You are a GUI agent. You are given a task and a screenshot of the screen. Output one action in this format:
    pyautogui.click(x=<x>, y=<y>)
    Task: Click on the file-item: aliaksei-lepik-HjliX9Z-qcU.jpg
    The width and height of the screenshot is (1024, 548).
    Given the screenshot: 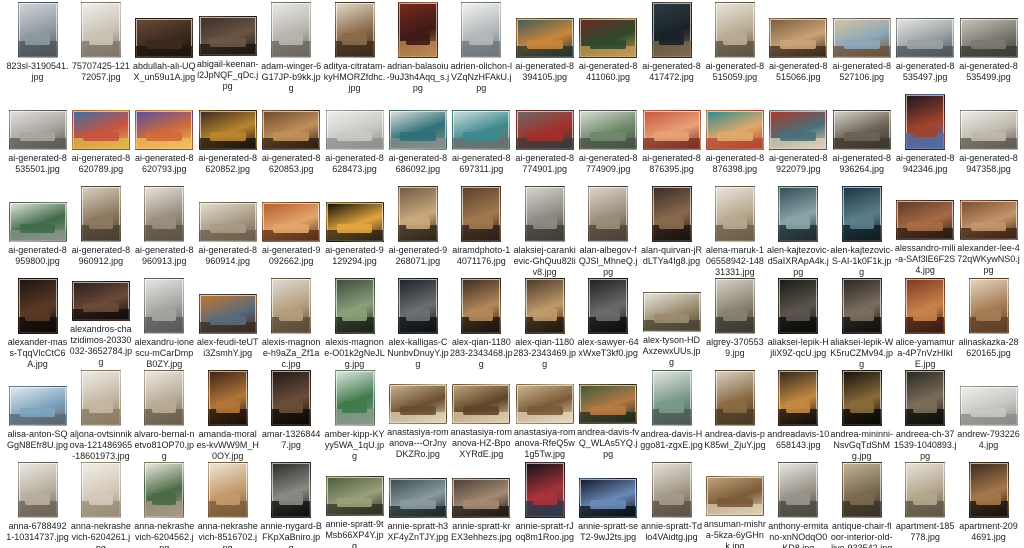 What is the action you would take?
    pyautogui.click(x=798, y=323)
    